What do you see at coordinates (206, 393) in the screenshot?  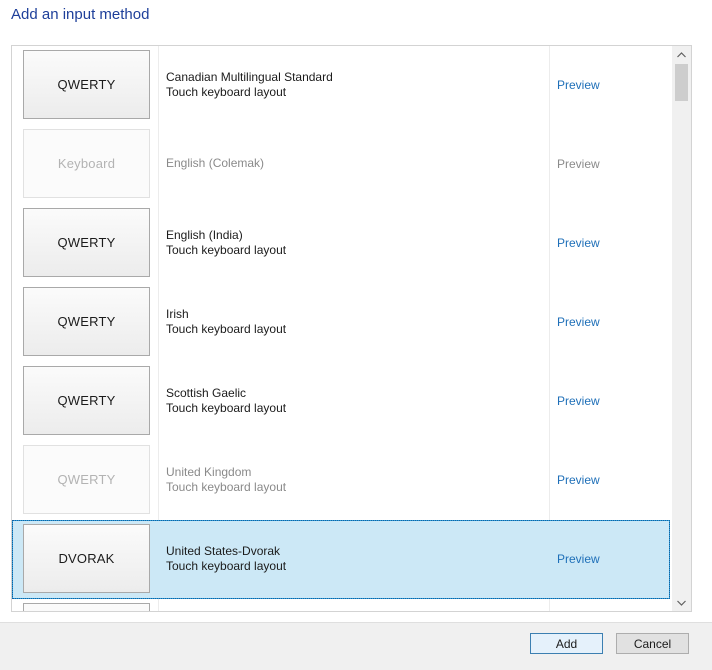 I see `item-name: Scottish Gaelic` at bounding box center [206, 393].